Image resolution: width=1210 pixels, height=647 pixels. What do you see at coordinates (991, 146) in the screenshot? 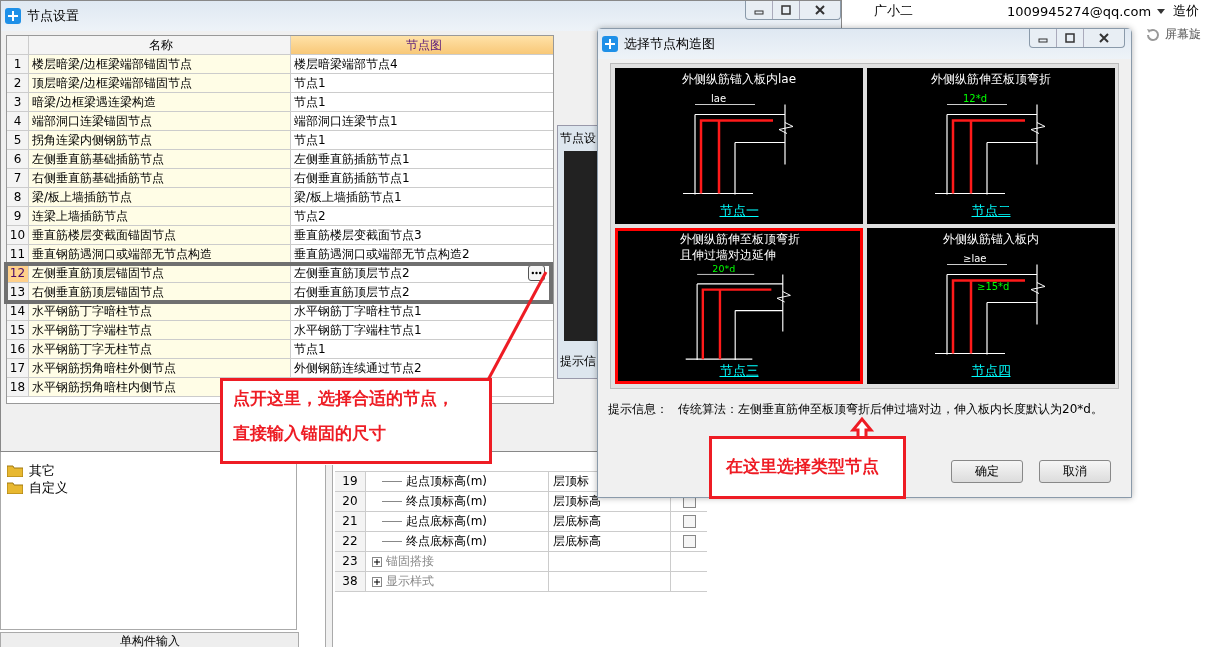
I see `node-option: 外侧纵筋伸至板顶弯折 12*d 节点二` at bounding box center [991, 146].